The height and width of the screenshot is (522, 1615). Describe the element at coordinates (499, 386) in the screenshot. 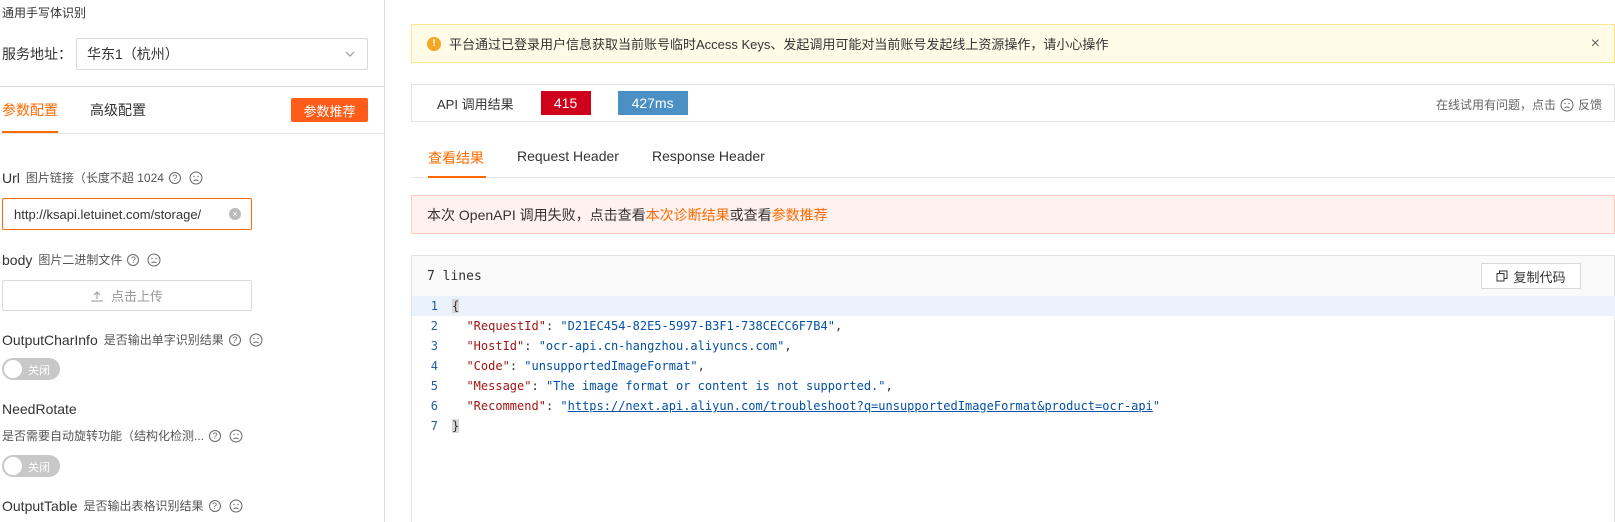

I see `json-key: "Message"` at that location.